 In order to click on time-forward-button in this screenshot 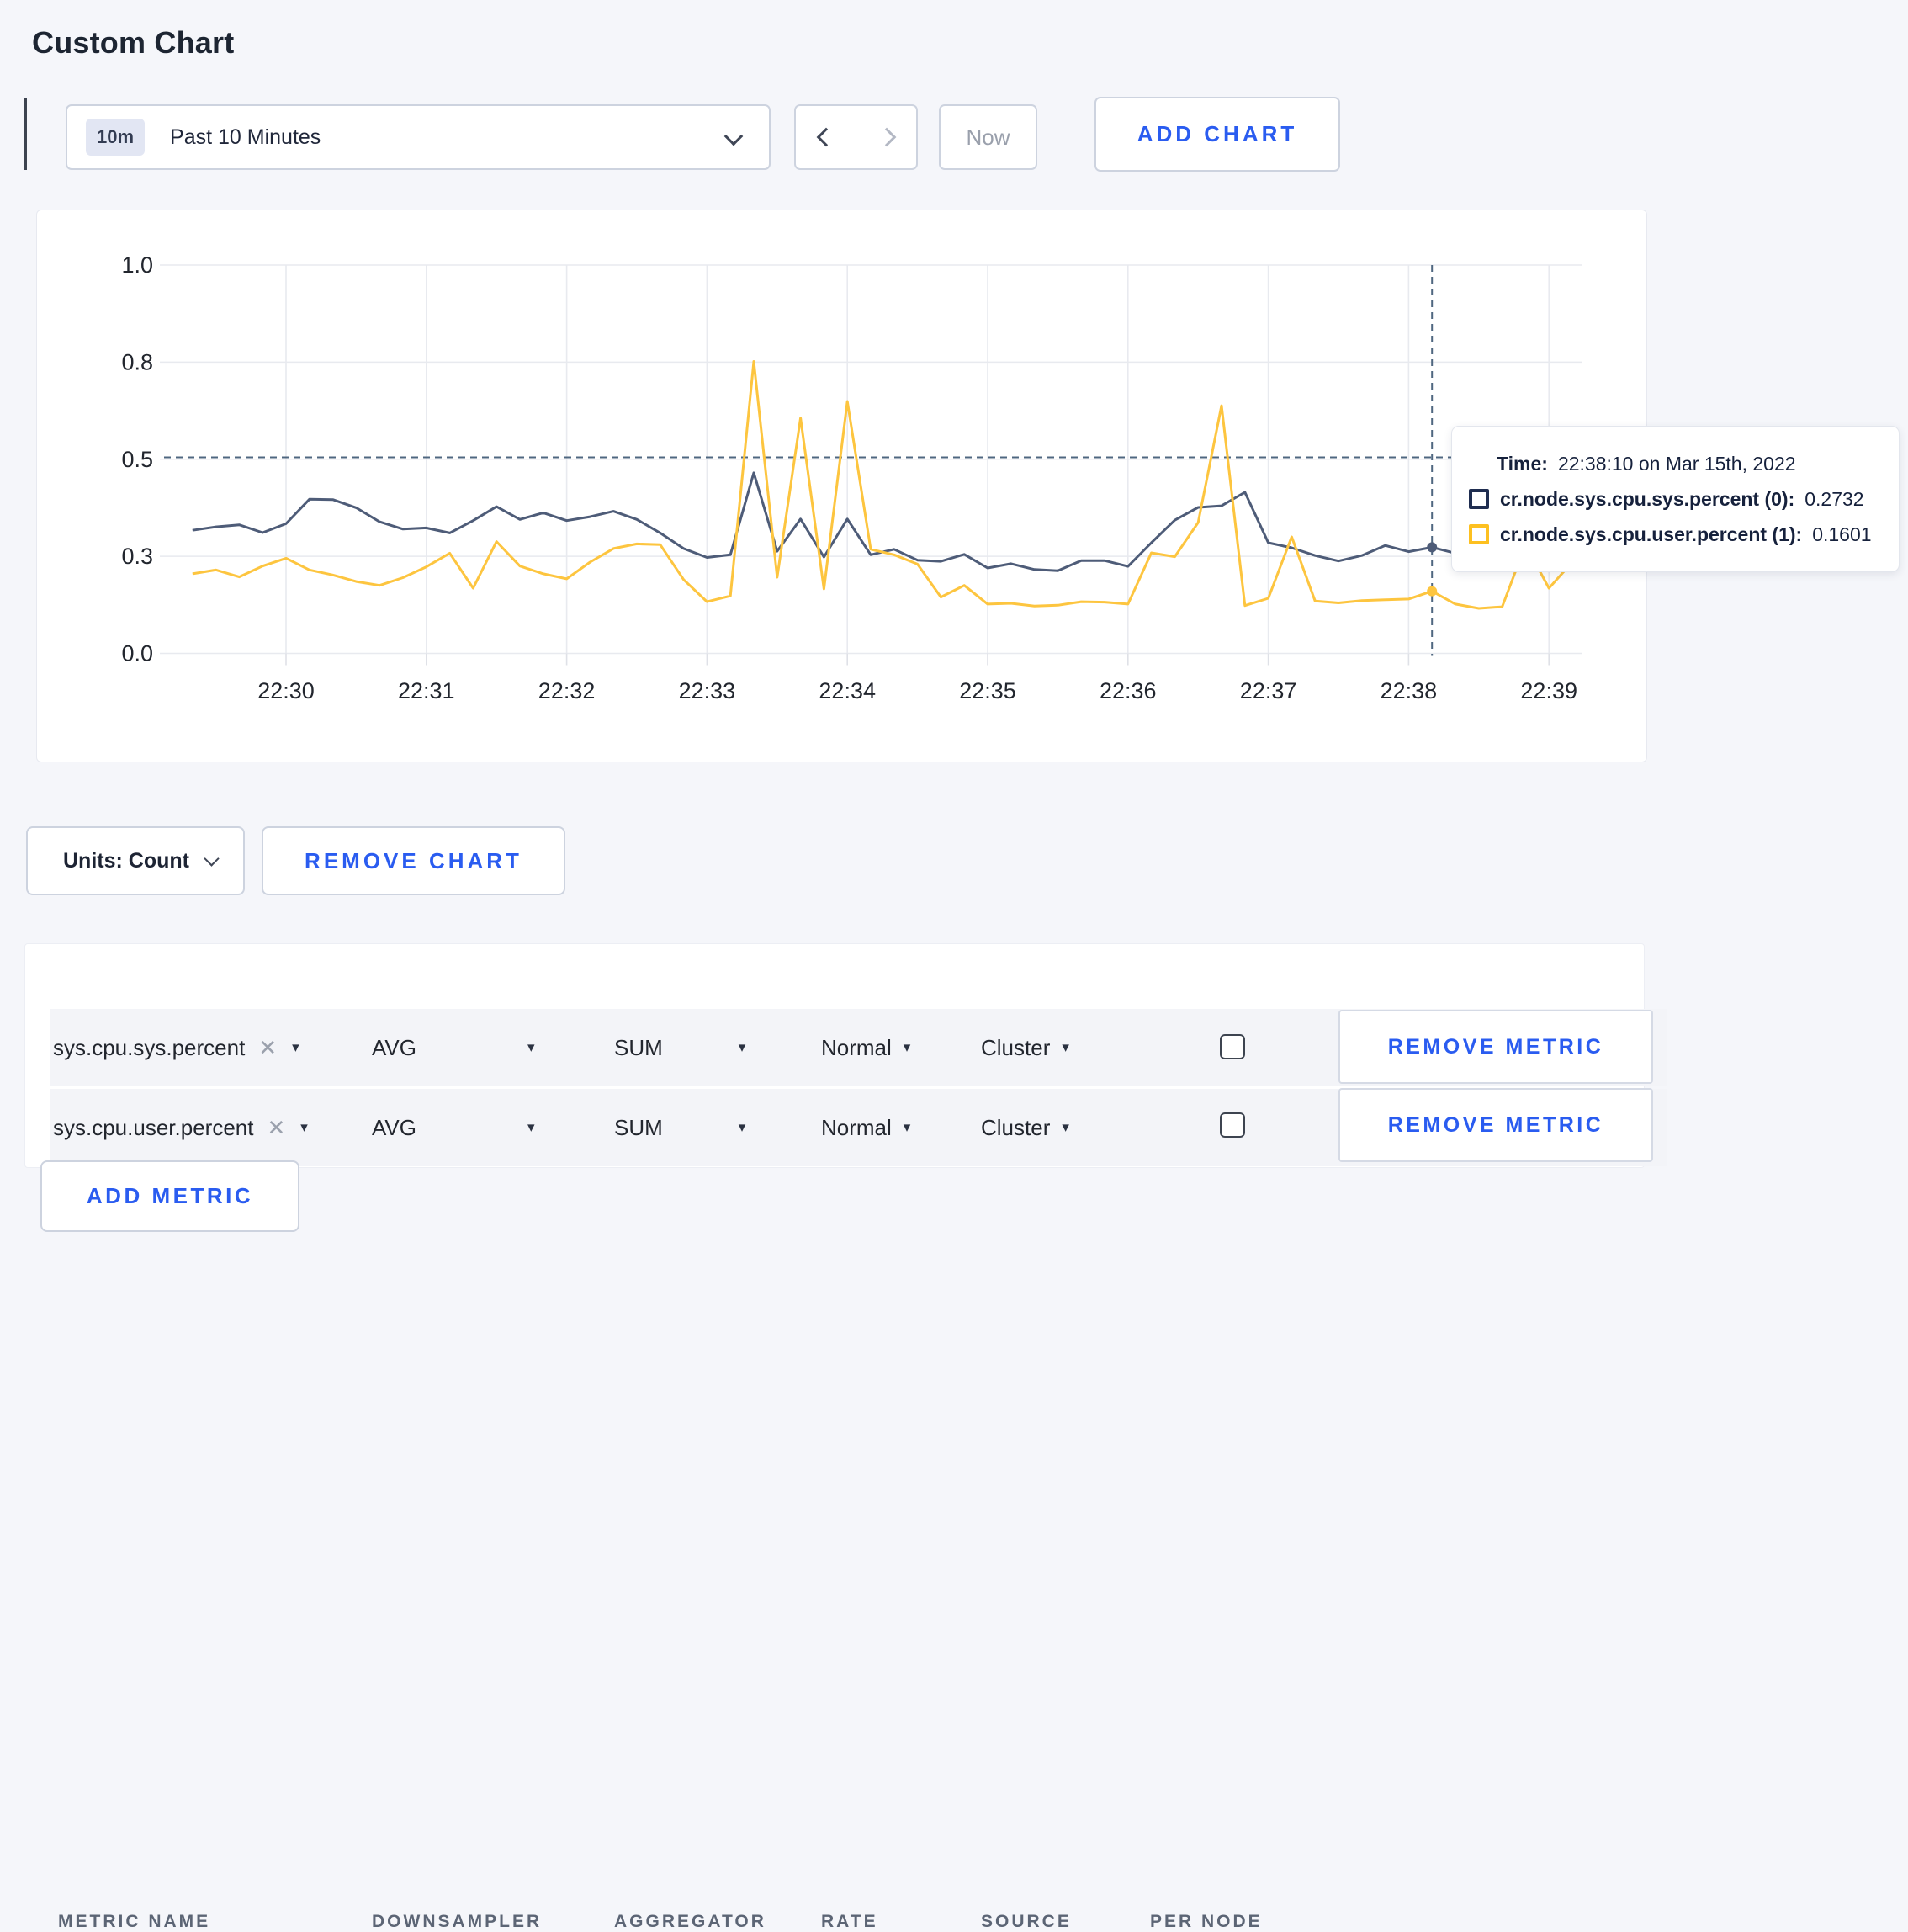, I will do `click(886, 137)`.